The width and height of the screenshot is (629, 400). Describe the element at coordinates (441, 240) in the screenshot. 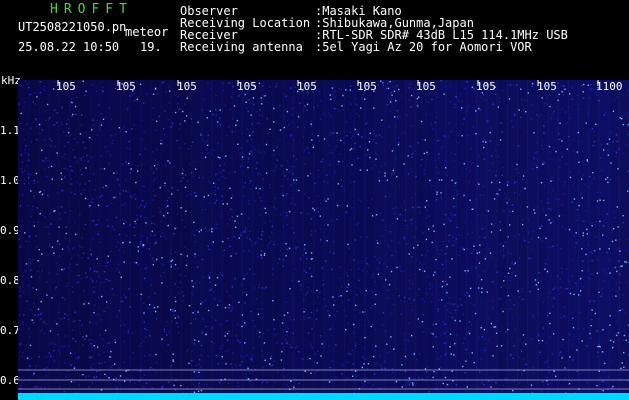

I see `noise-band` at that location.